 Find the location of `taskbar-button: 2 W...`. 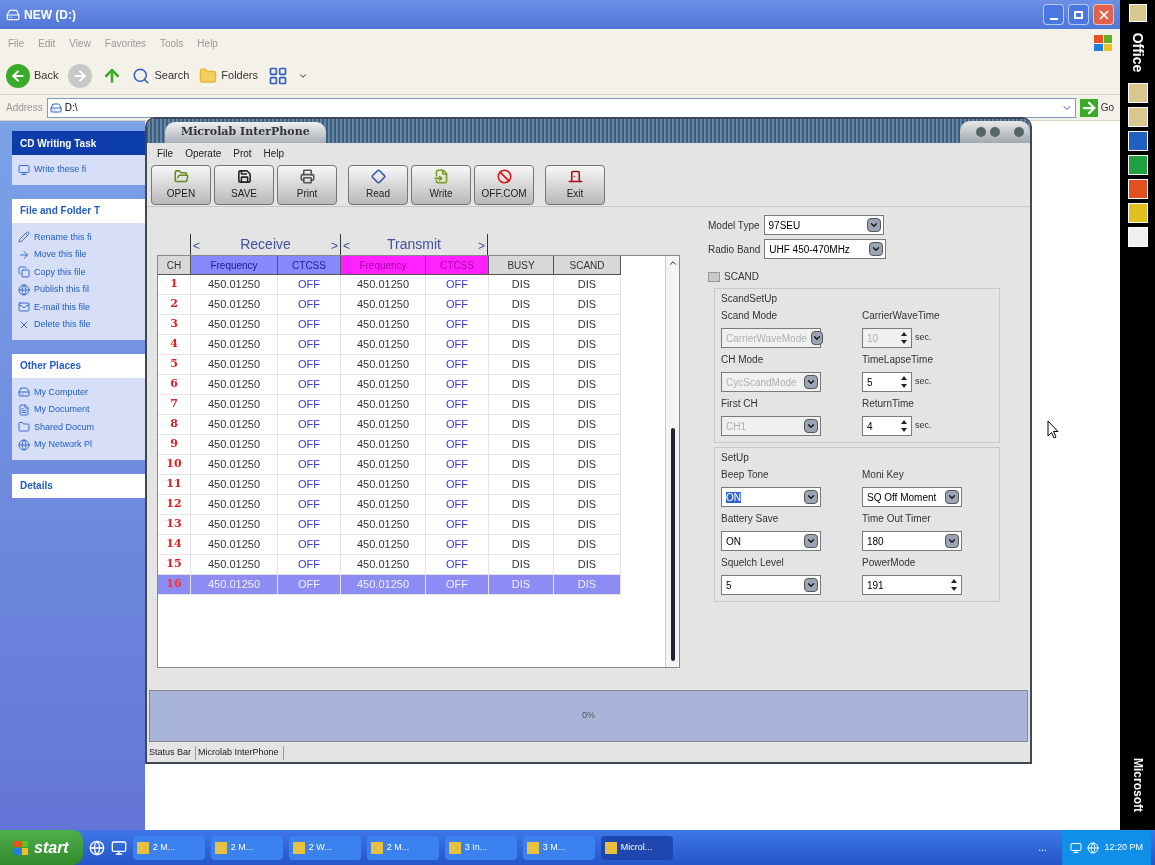

taskbar-button: 2 W... is located at coordinates (324, 847).